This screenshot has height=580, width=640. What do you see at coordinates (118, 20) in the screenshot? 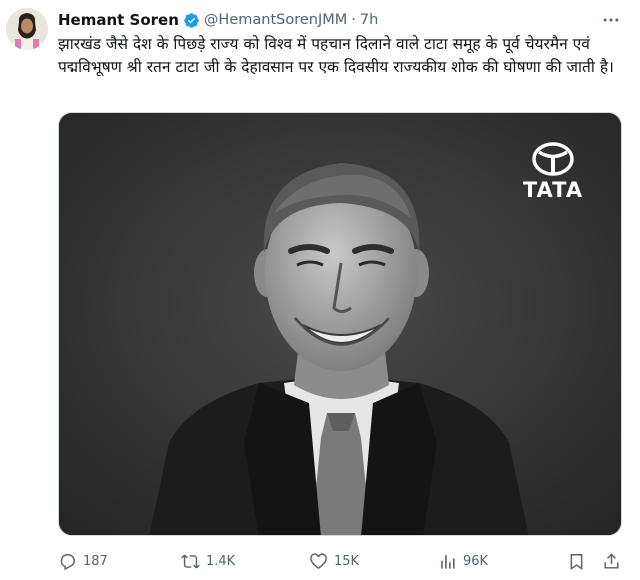
I see `author-name: Hemant Soren` at bounding box center [118, 20].